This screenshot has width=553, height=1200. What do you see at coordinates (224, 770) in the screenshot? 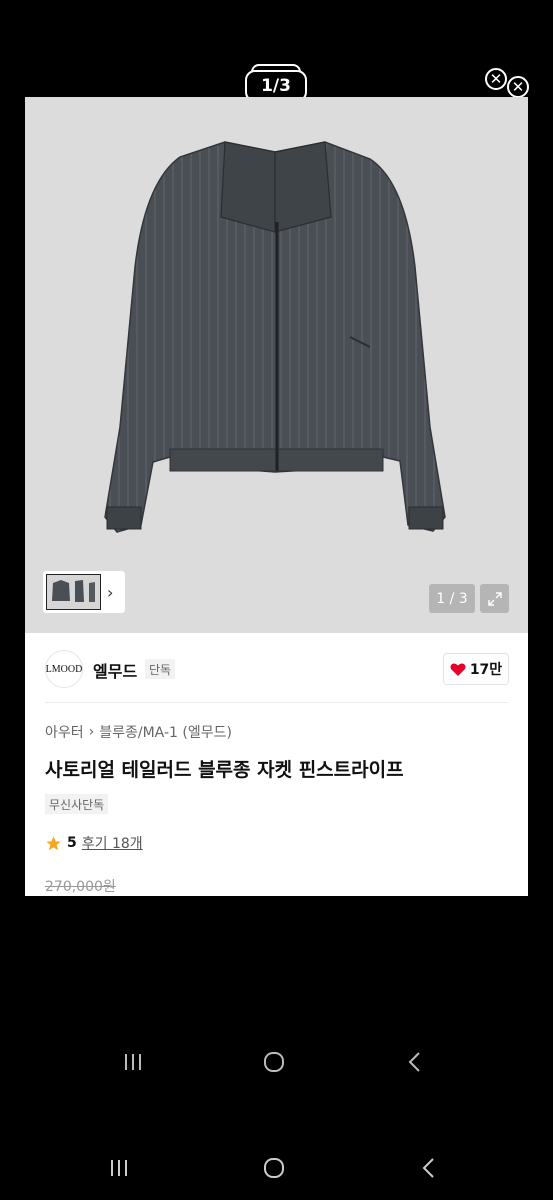
I see `product-title: 사토리얼 테일러드 블루종 자켓 핀스트라이프` at bounding box center [224, 770].